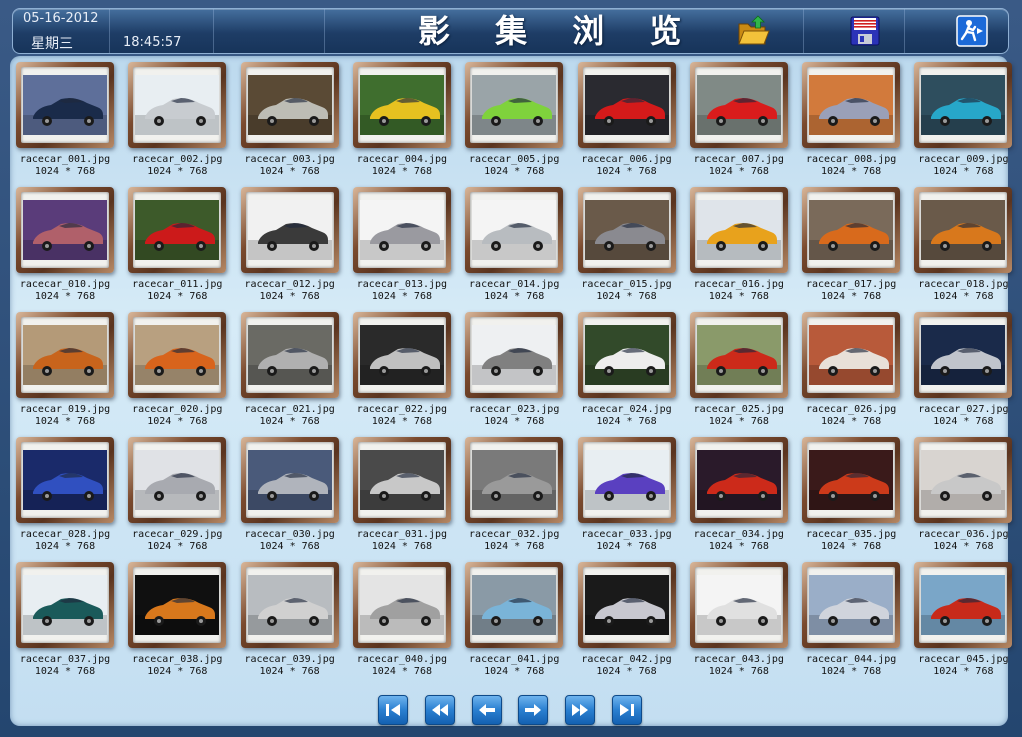 The height and width of the screenshot is (737, 1022). Describe the element at coordinates (851, 159) in the screenshot. I see `file-name: racecar_008.jpg` at that location.